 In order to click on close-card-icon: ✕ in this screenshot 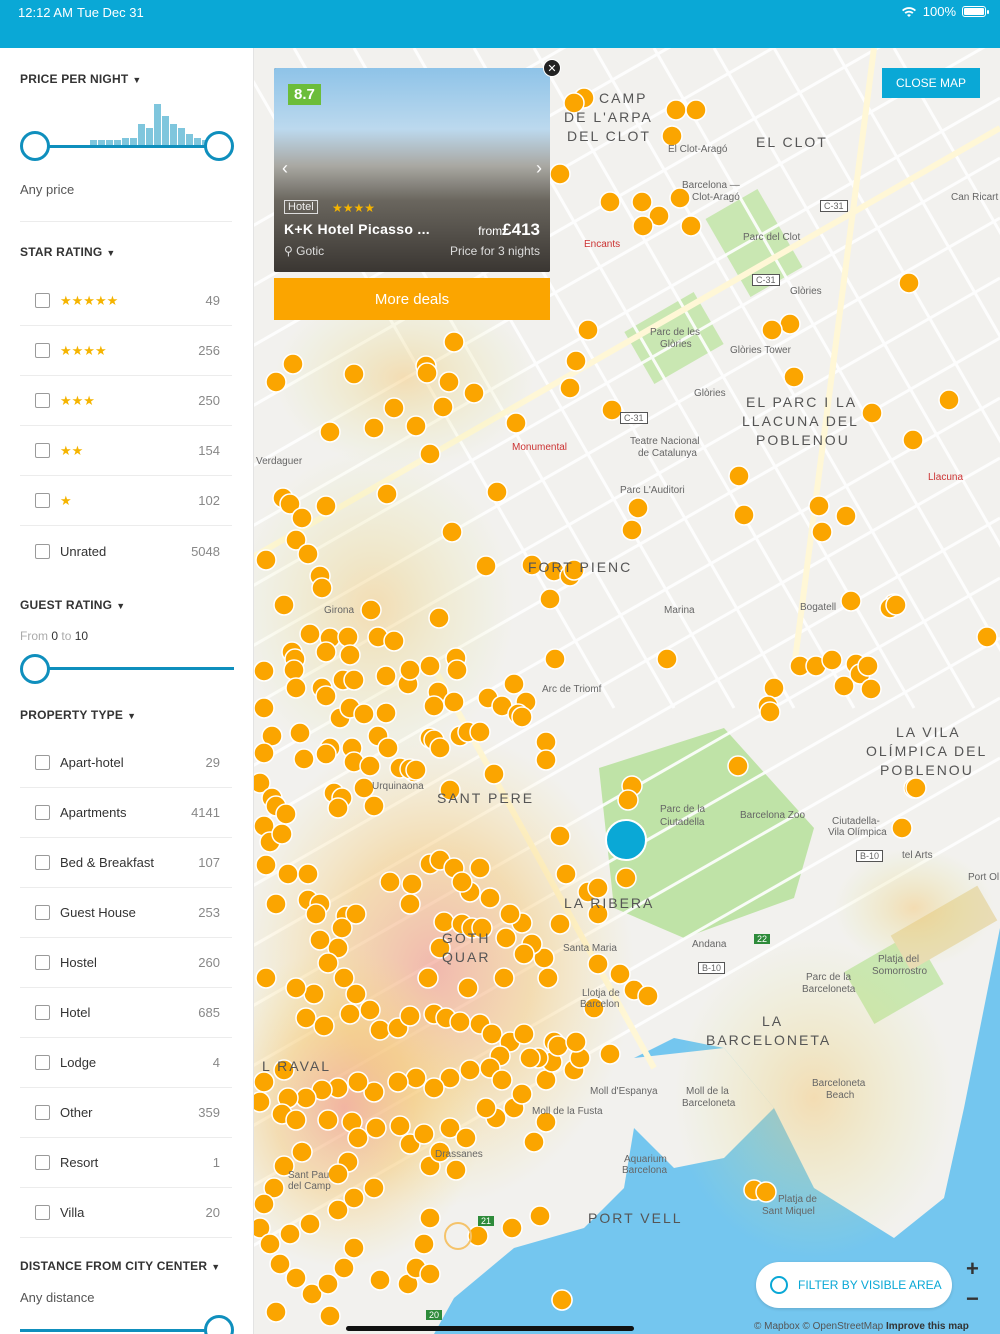, I will do `click(552, 68)`.